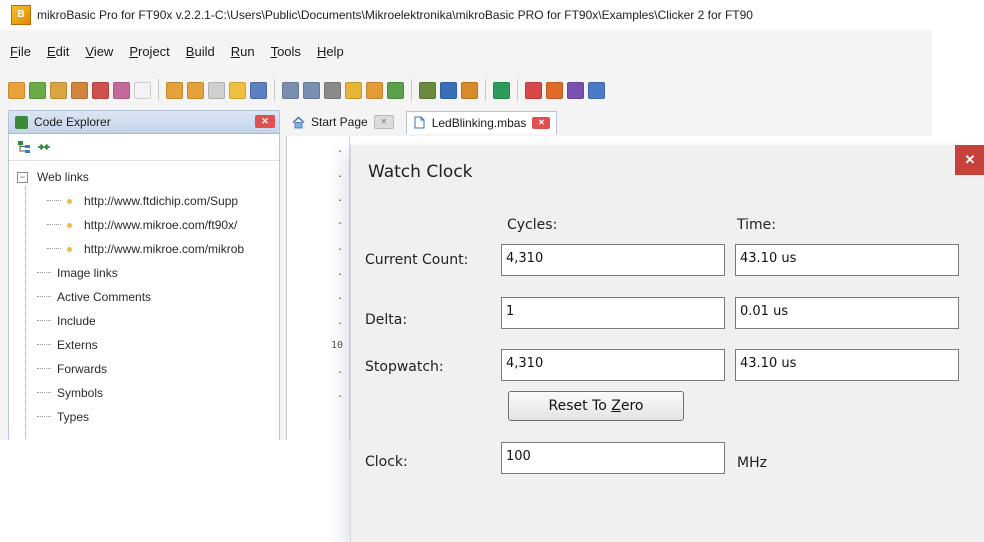 The width and height of the screenshot is (984, 542). What do you see at coordinates (73, 417) in the screenshot?
I see `tree-item-label: Types` at bounding box center [73, 417].